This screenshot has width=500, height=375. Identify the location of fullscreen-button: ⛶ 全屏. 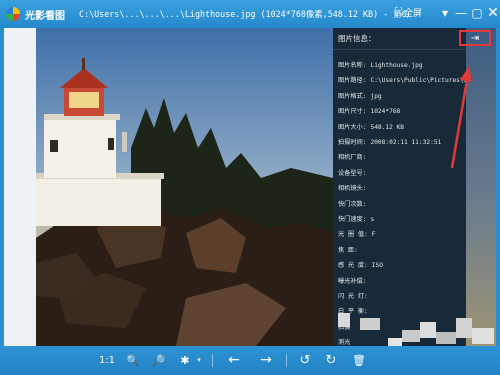
(408, 12).